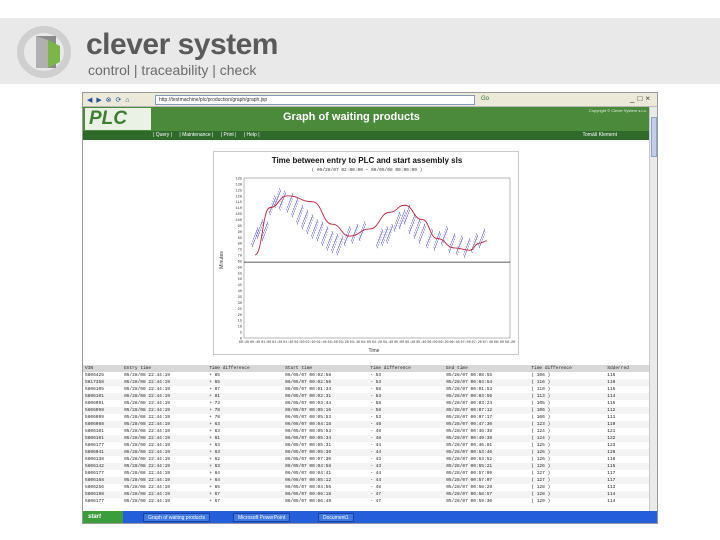 Image resolution: width=720 pixels, height=540 pixels. What do you see at coordinates (229, 135) in the screenshot?
I see `menu-item-print: | Print |` at bounding box center [229, 135].